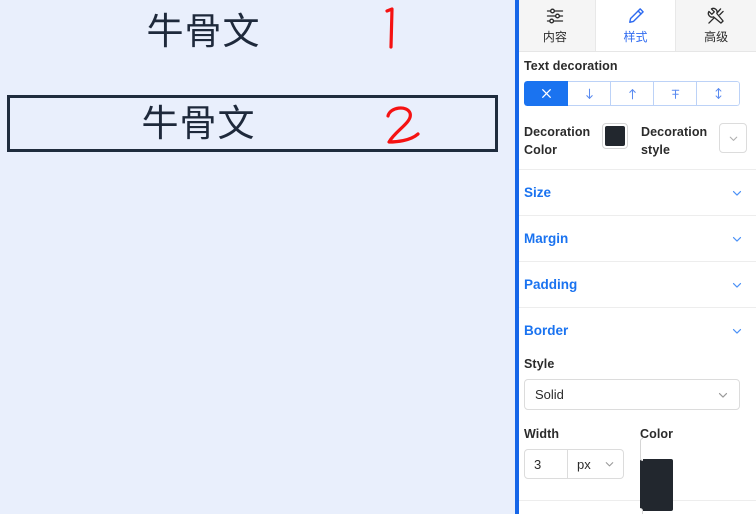 Image resolution: width=756 pixels, height=514 pixels. Describe the element at coordinates (674, 141) in the screenshot. I see `decoration-style-label: Decoration style` at that location.